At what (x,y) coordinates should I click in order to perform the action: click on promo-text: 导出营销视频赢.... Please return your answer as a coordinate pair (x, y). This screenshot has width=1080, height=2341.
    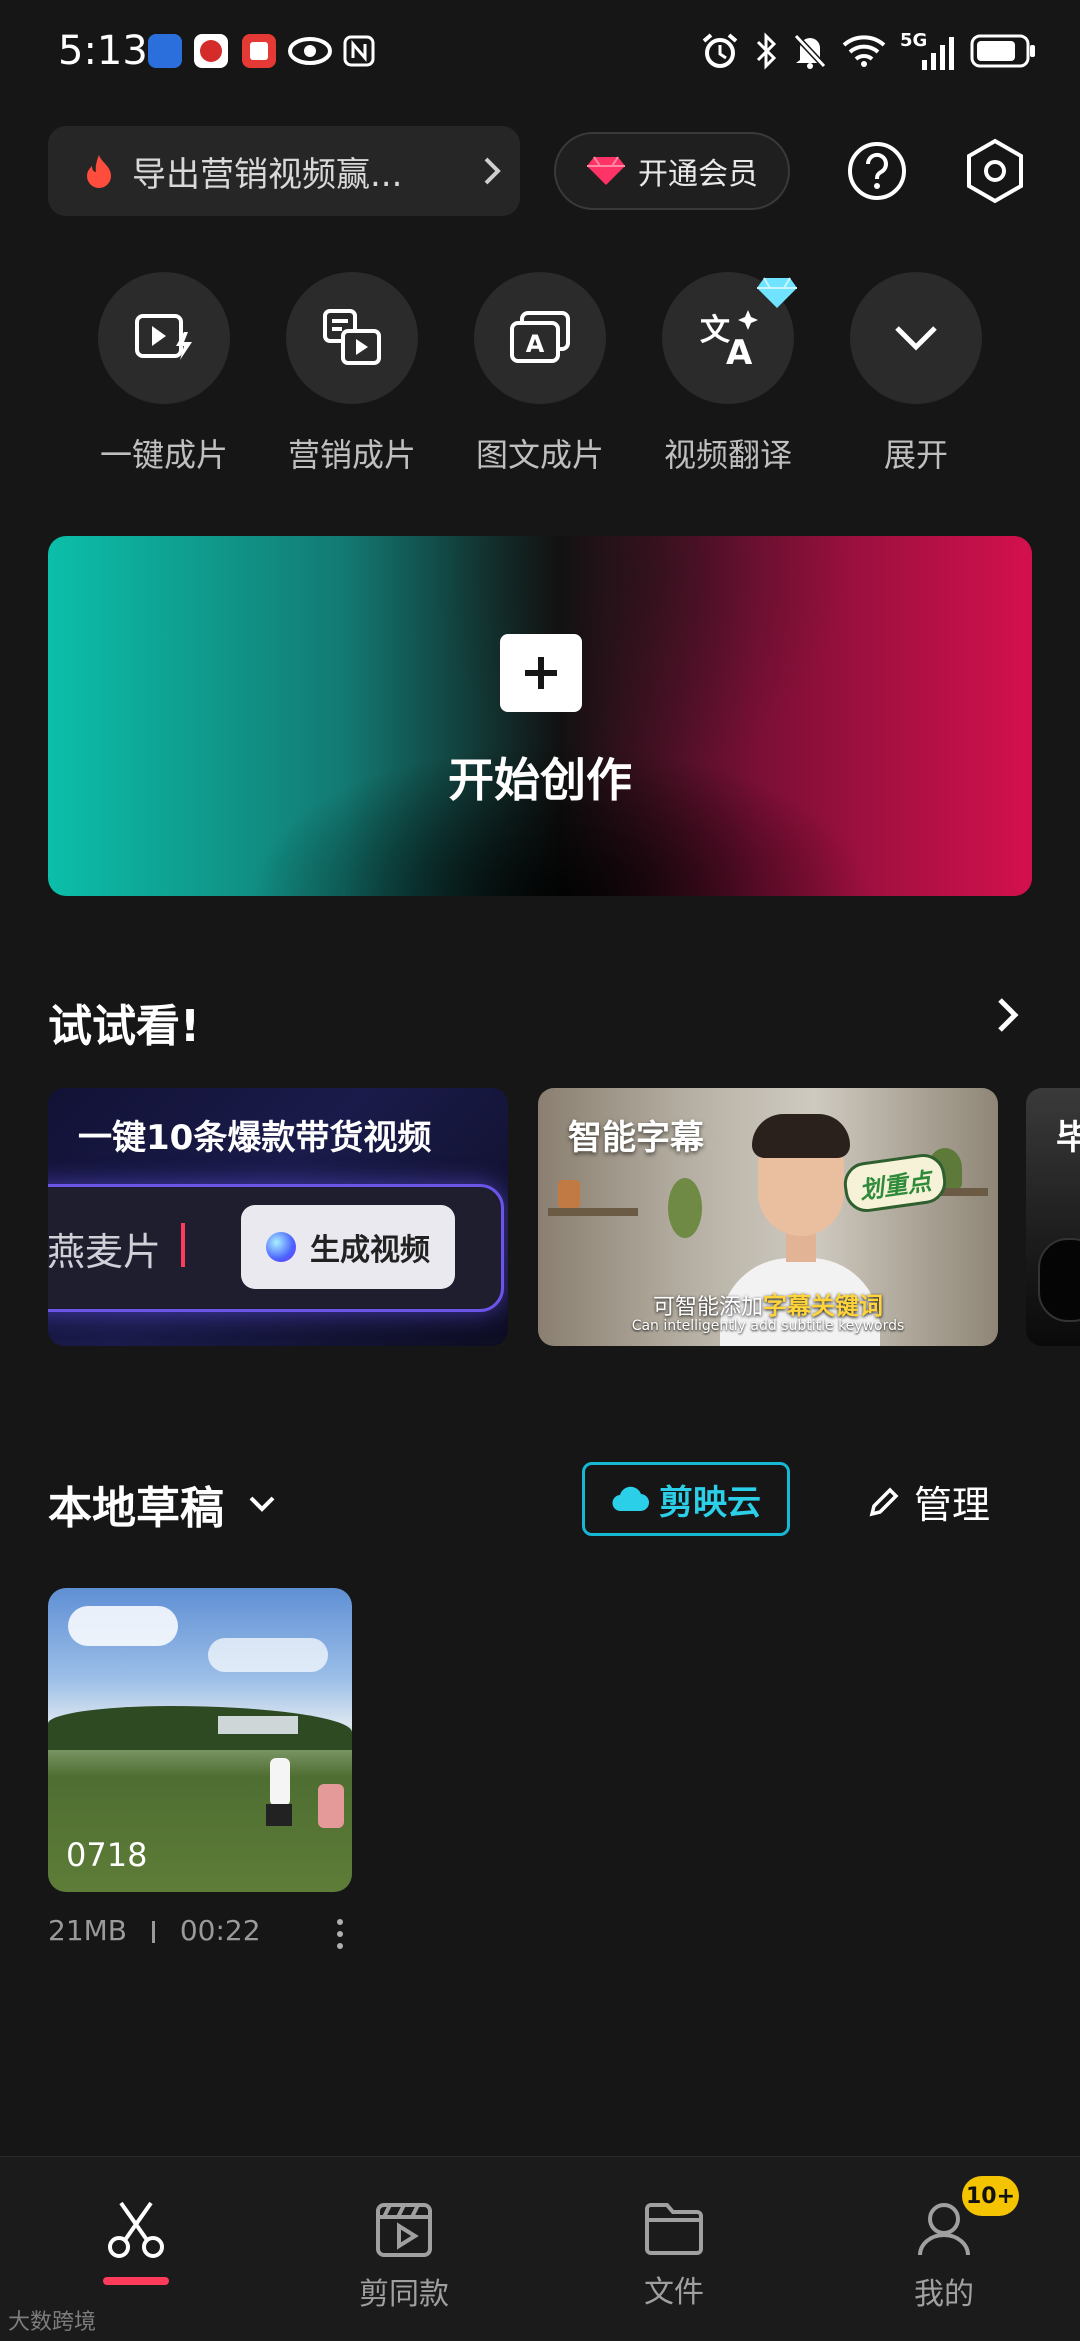
    Looking at the image, I should click on (267, 174).